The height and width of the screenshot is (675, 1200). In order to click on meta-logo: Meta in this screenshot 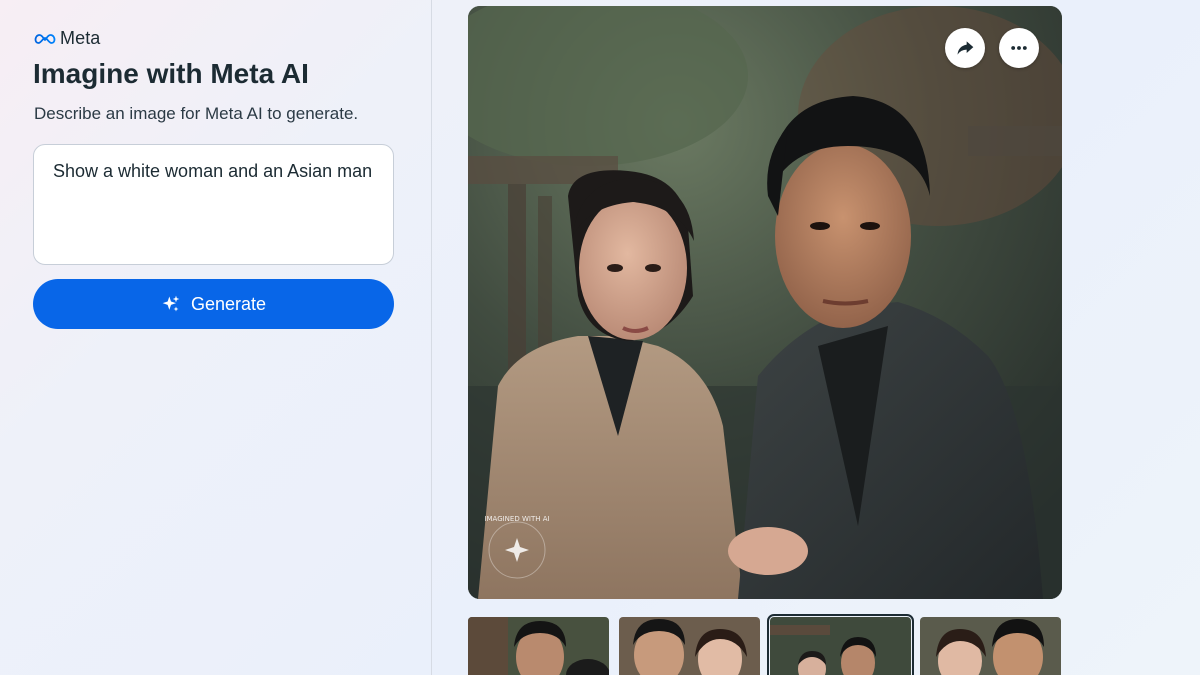, I will do `click(67, 38)`.